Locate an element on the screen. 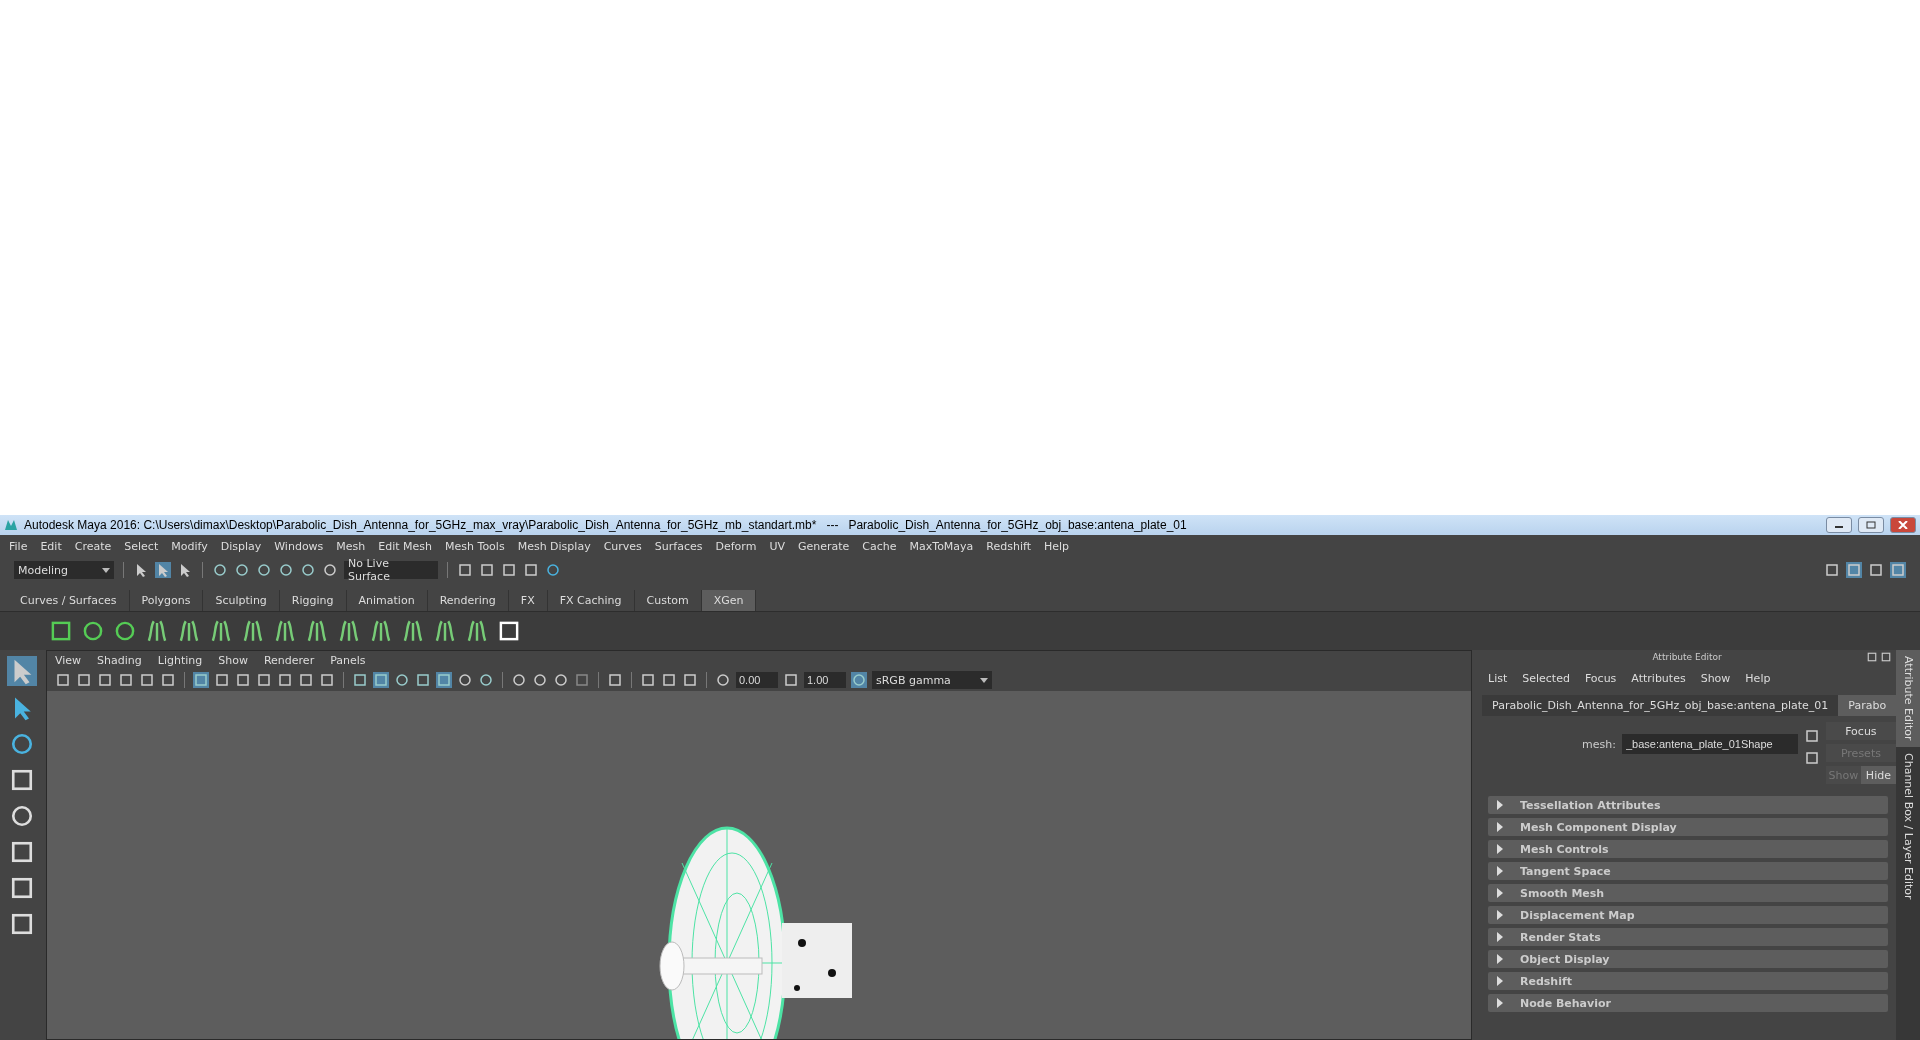  viewport-menu-item: View is located at coordinates (68, 660).